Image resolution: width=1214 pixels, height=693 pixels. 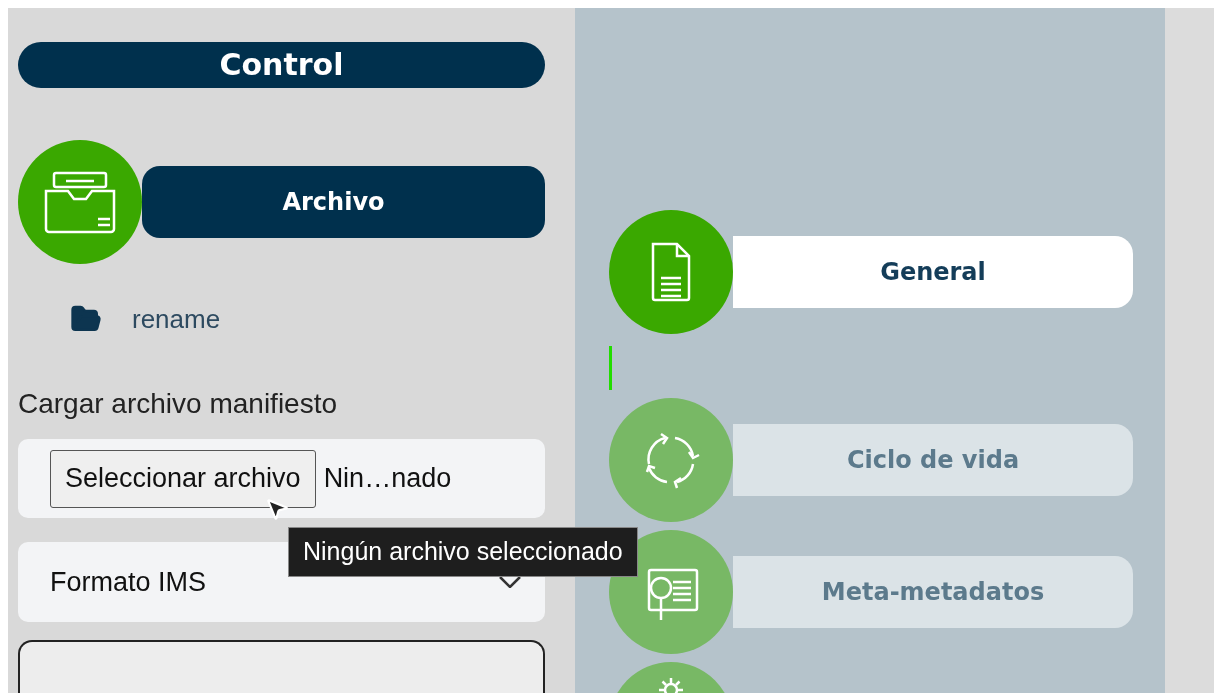 I want to click on file-input: Seleccionar archivo Nin…nado, so click(x=281, y=478).